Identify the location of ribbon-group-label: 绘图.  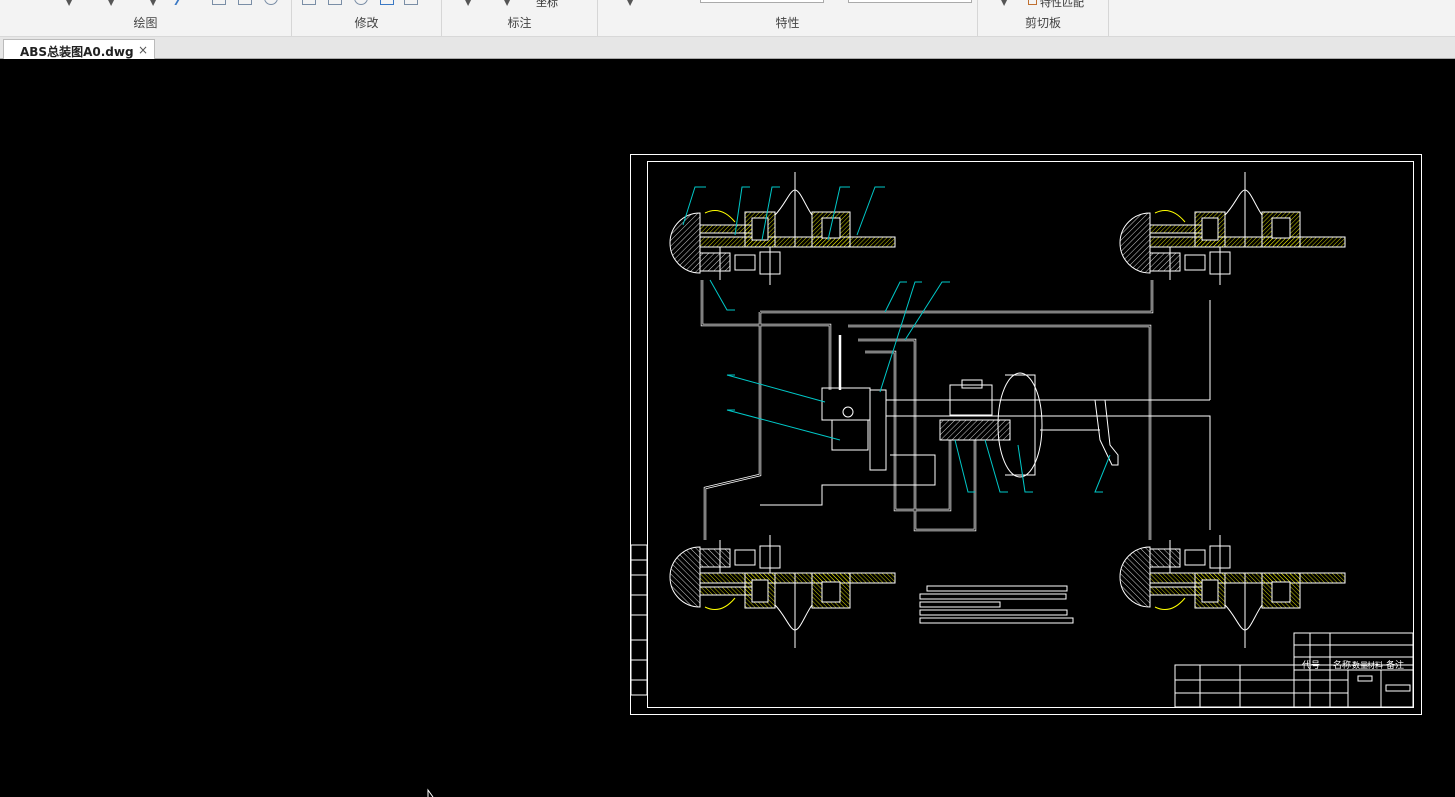
(145, 23).